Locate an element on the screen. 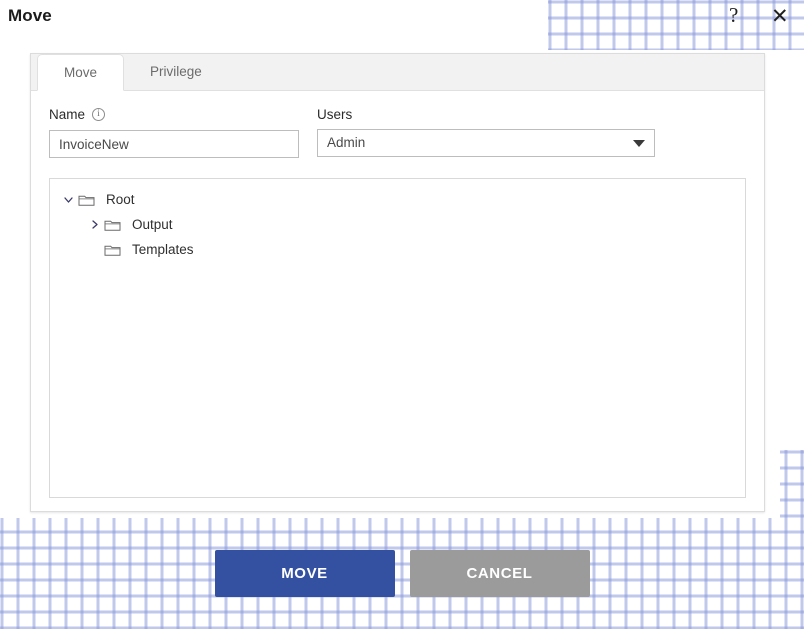  help-question-icon: ? is located at coordinates (733, 15).